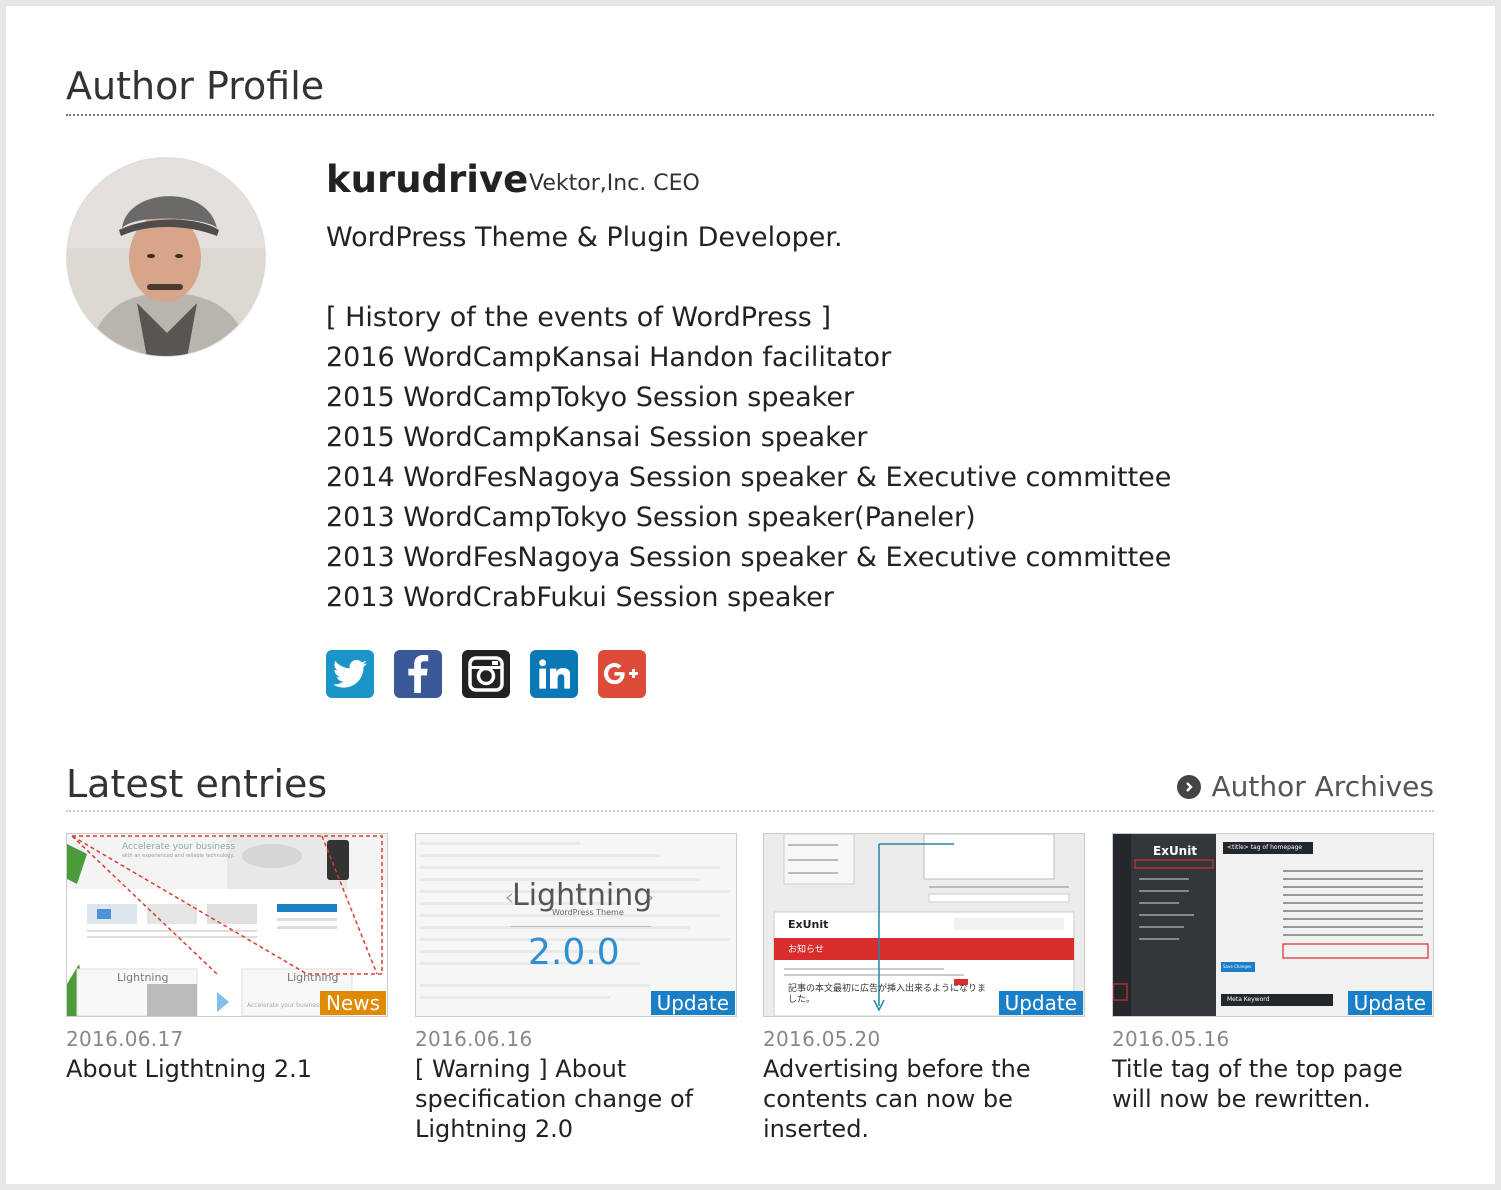  Describe the element at coordinates (622, 674) in the screenshot. I see `google-plus-icon` at that location.